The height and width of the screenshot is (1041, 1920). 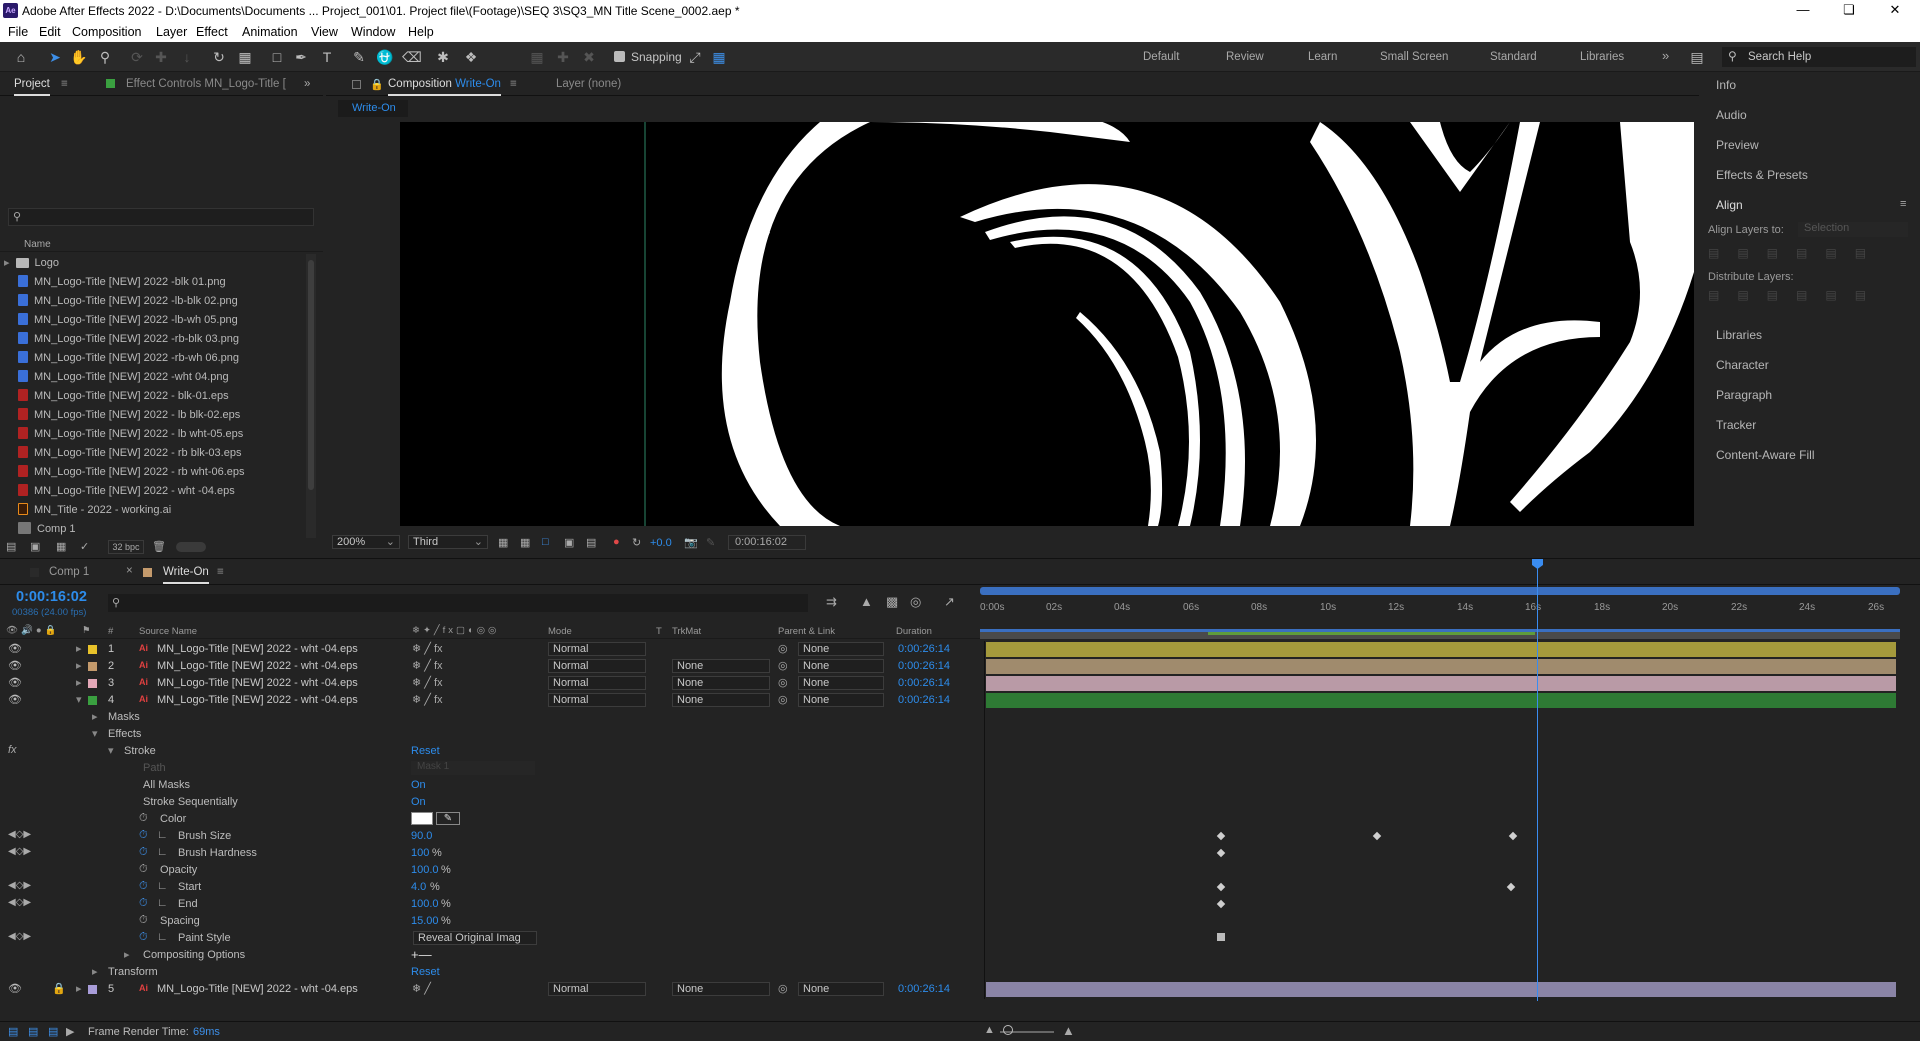 I want to click on snap-options-icon: ⤢, so click(x=695, y=57).